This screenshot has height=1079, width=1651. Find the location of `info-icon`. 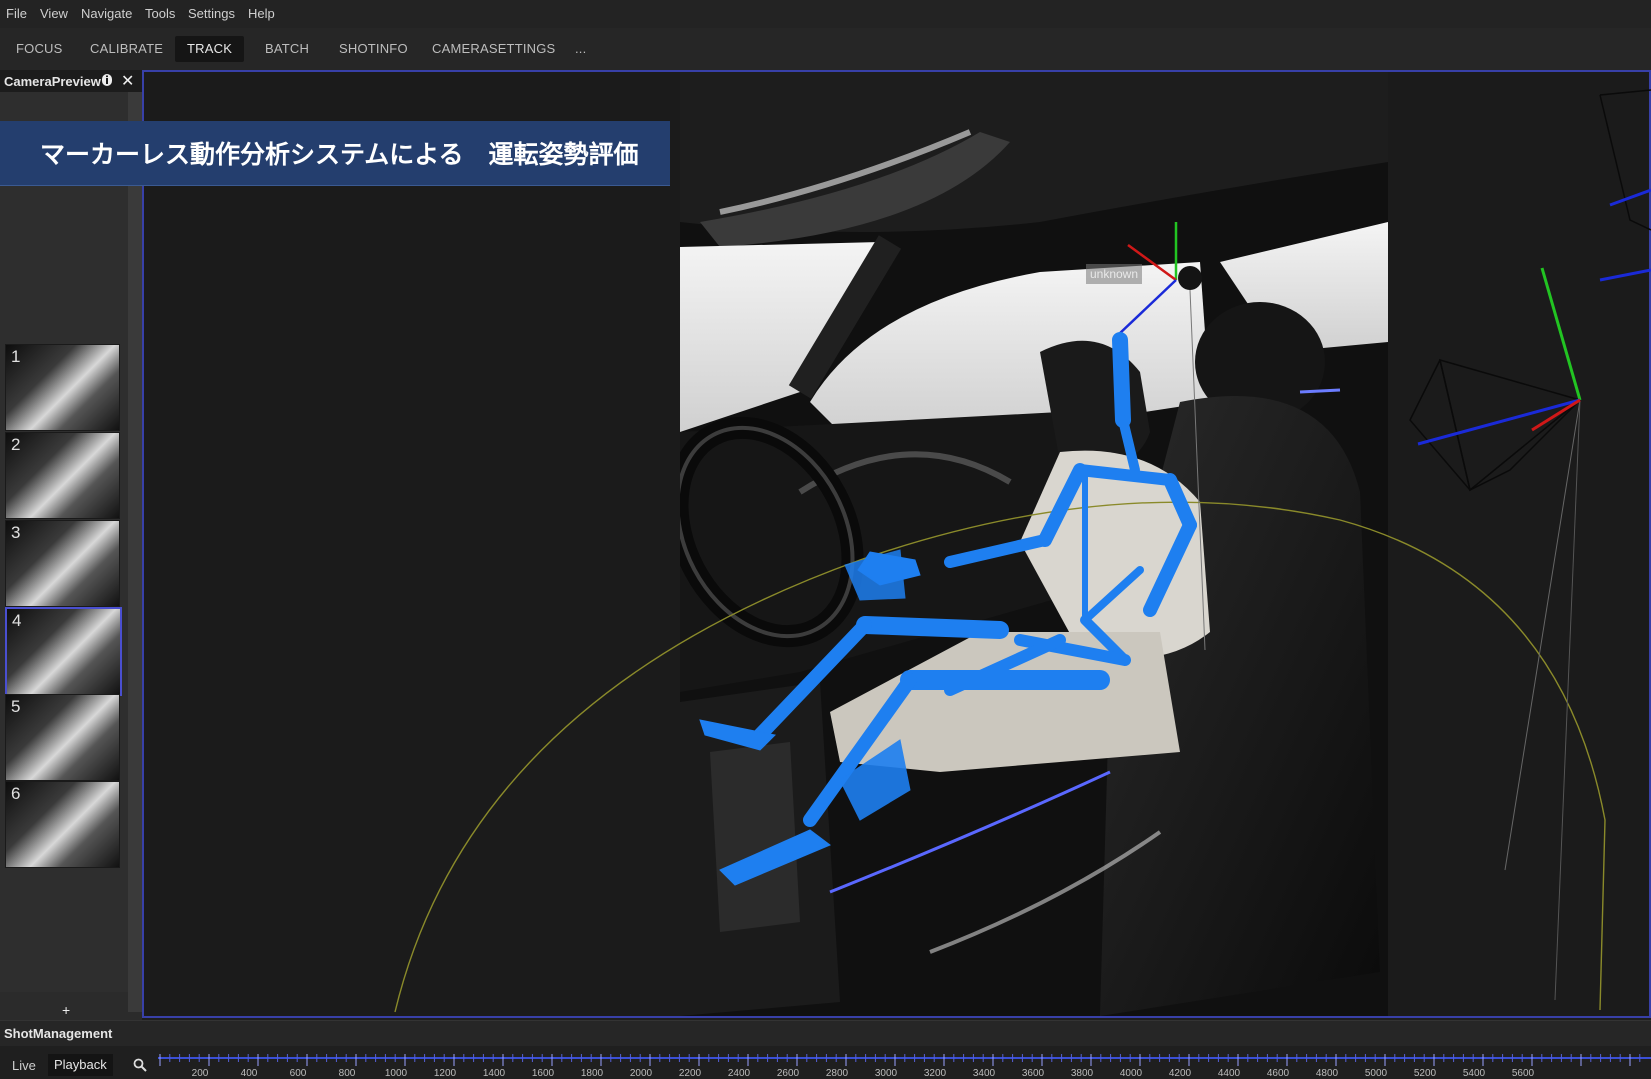

info-icon is located at coordinates (107, 80).